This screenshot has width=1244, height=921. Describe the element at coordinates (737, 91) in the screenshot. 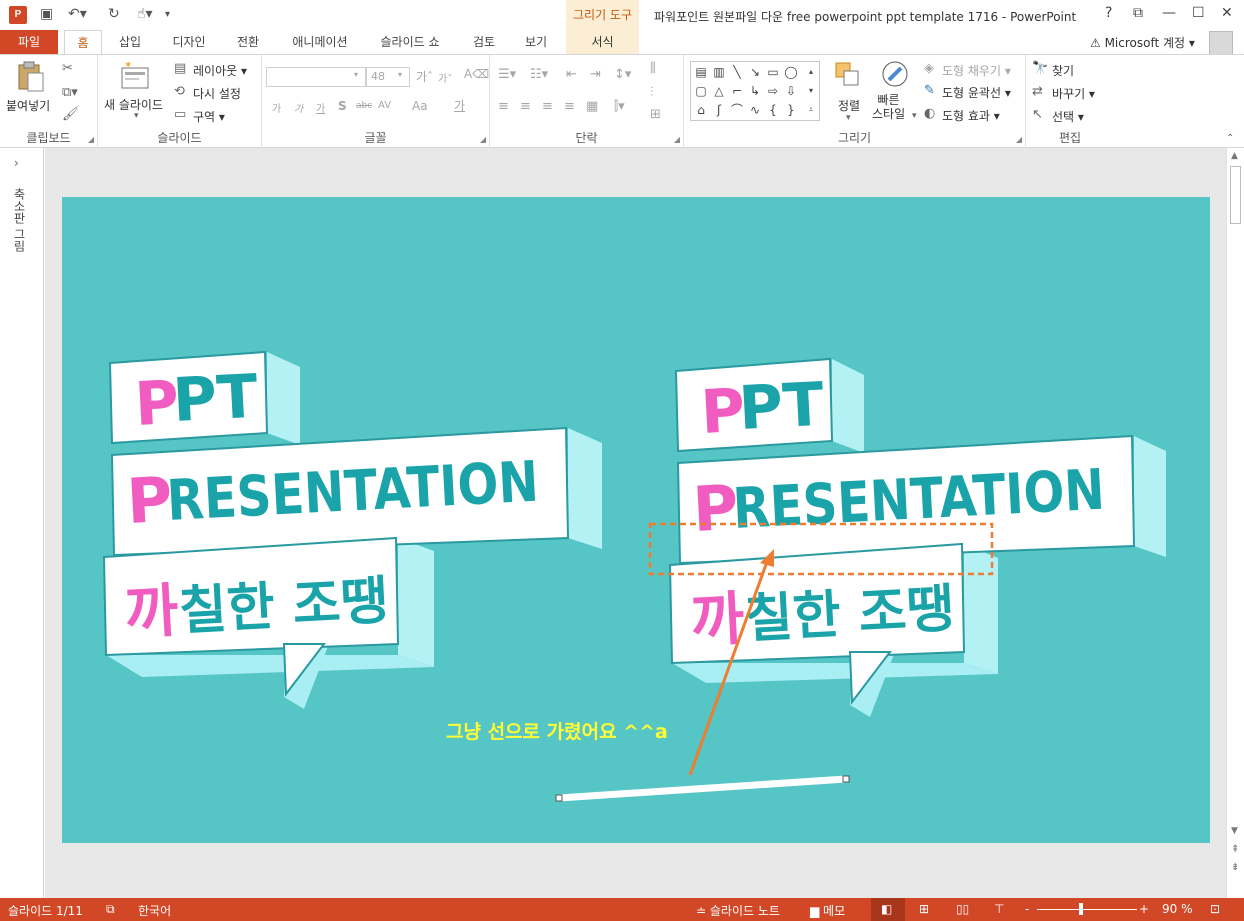

I see `elbow-connector-shape-icon: ⌐` at that location.